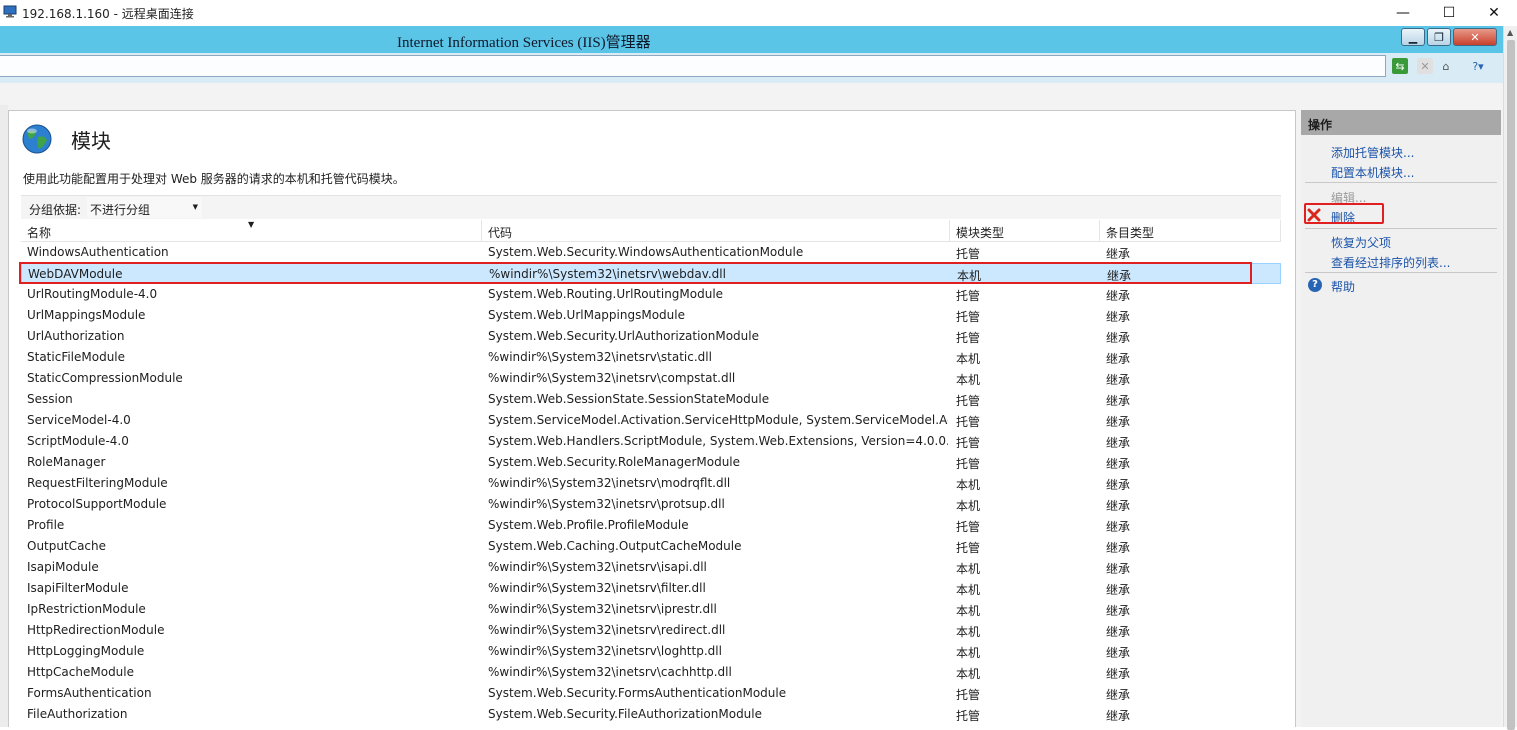 The image size is (1517, 730). Describe the element at coordinates (1511, 385) in the screenshot. I see `scrollbar-thumb` at that location.